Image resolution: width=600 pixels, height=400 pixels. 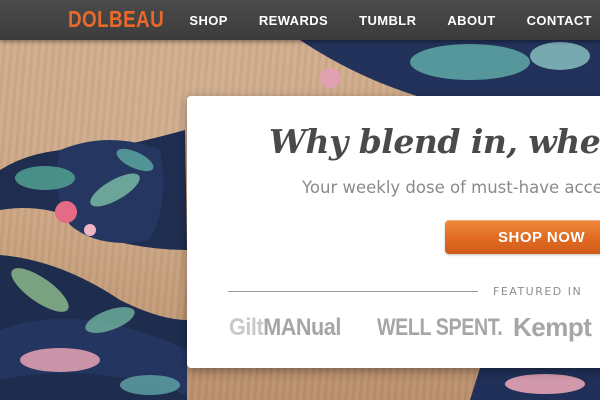 What do you see at coordinates (293, 20) in the screenshot?
I see `nav-rewards: REWARDS` at bounding box center [293, 20].